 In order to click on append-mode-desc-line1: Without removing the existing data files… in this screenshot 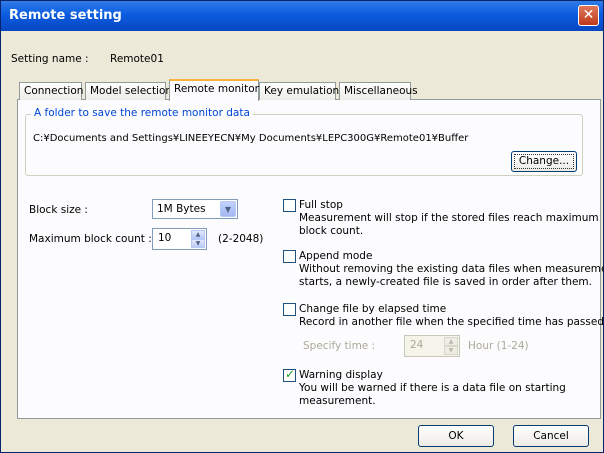, I will do `click(451, 269)`.